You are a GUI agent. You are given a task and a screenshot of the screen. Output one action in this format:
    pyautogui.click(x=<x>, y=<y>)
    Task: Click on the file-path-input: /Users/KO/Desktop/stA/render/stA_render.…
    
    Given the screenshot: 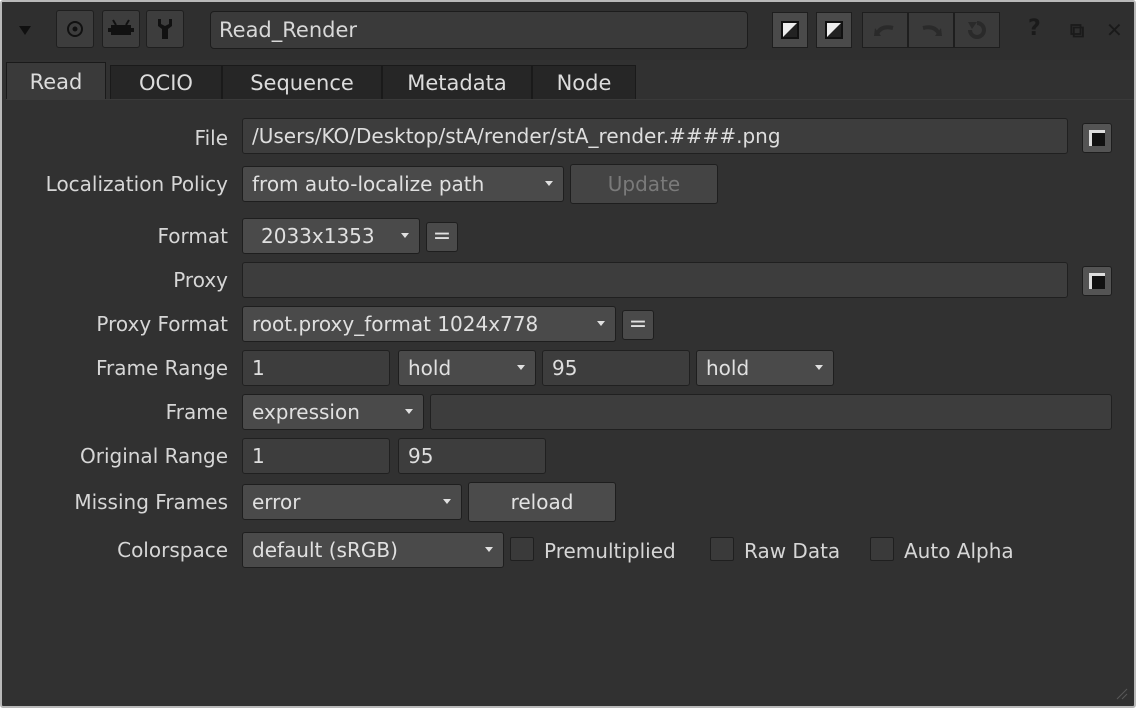 What is the action you would take?
    pyautogui.click(x=655, y=136)
    